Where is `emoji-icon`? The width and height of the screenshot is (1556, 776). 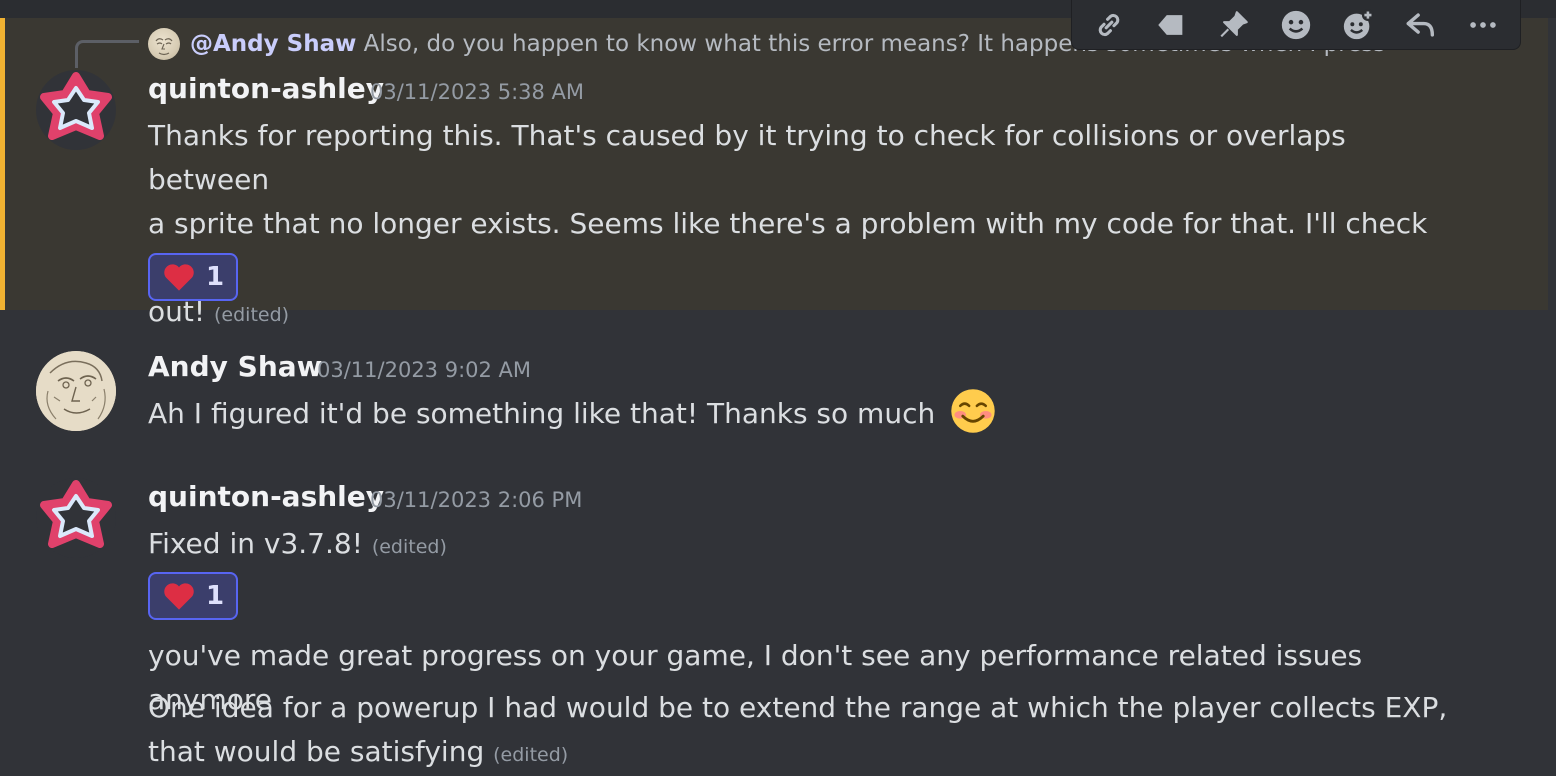 emoji-icon is located at coordinates (1296, 25).